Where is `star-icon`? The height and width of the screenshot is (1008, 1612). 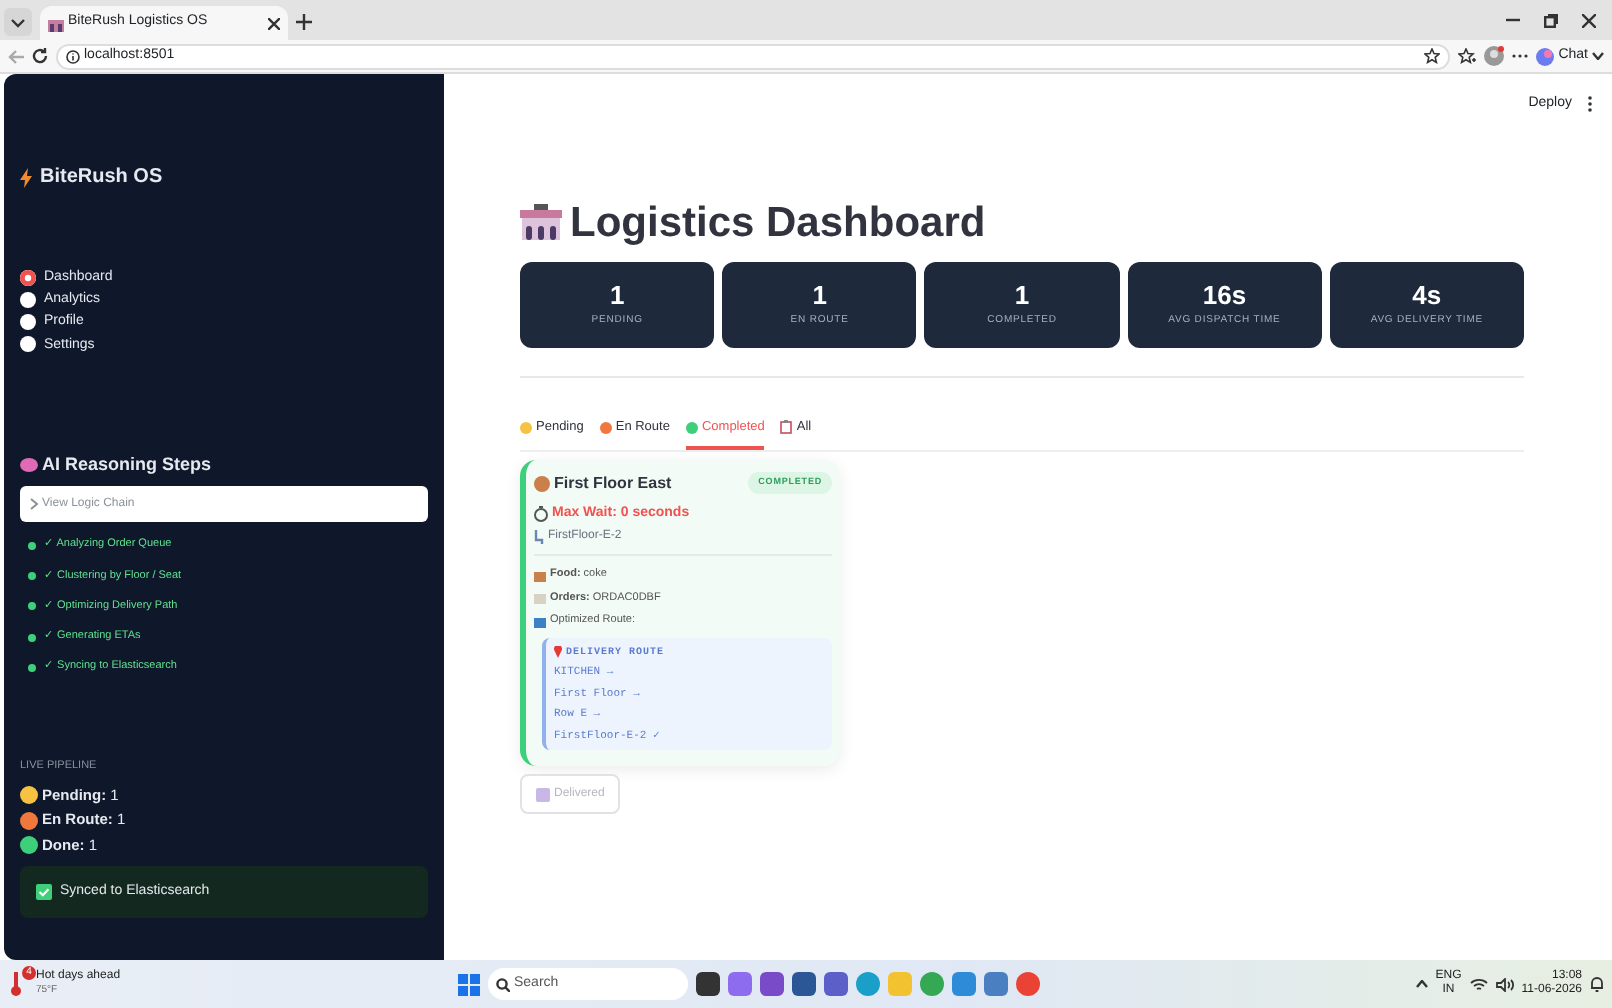 star-icon is located at coordinates (1432, 56).